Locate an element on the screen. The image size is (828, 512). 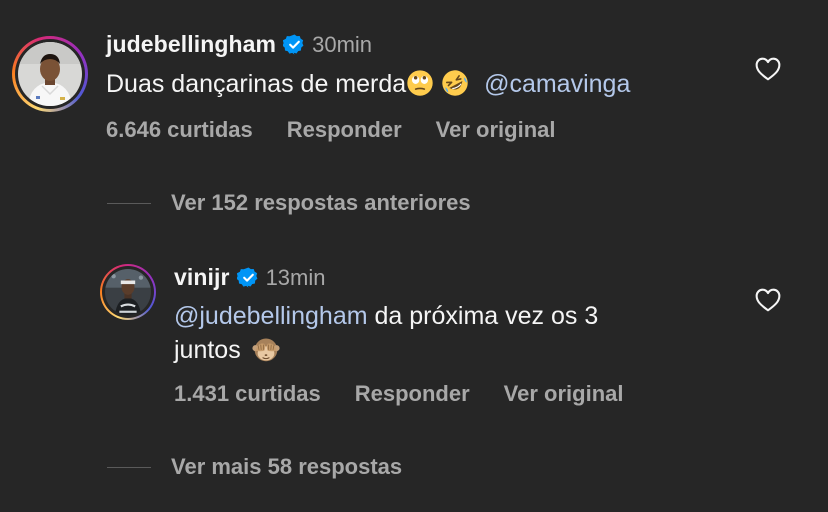
comment-body-line1: da próxima vez os 3 is located at coordinates (486, 316).